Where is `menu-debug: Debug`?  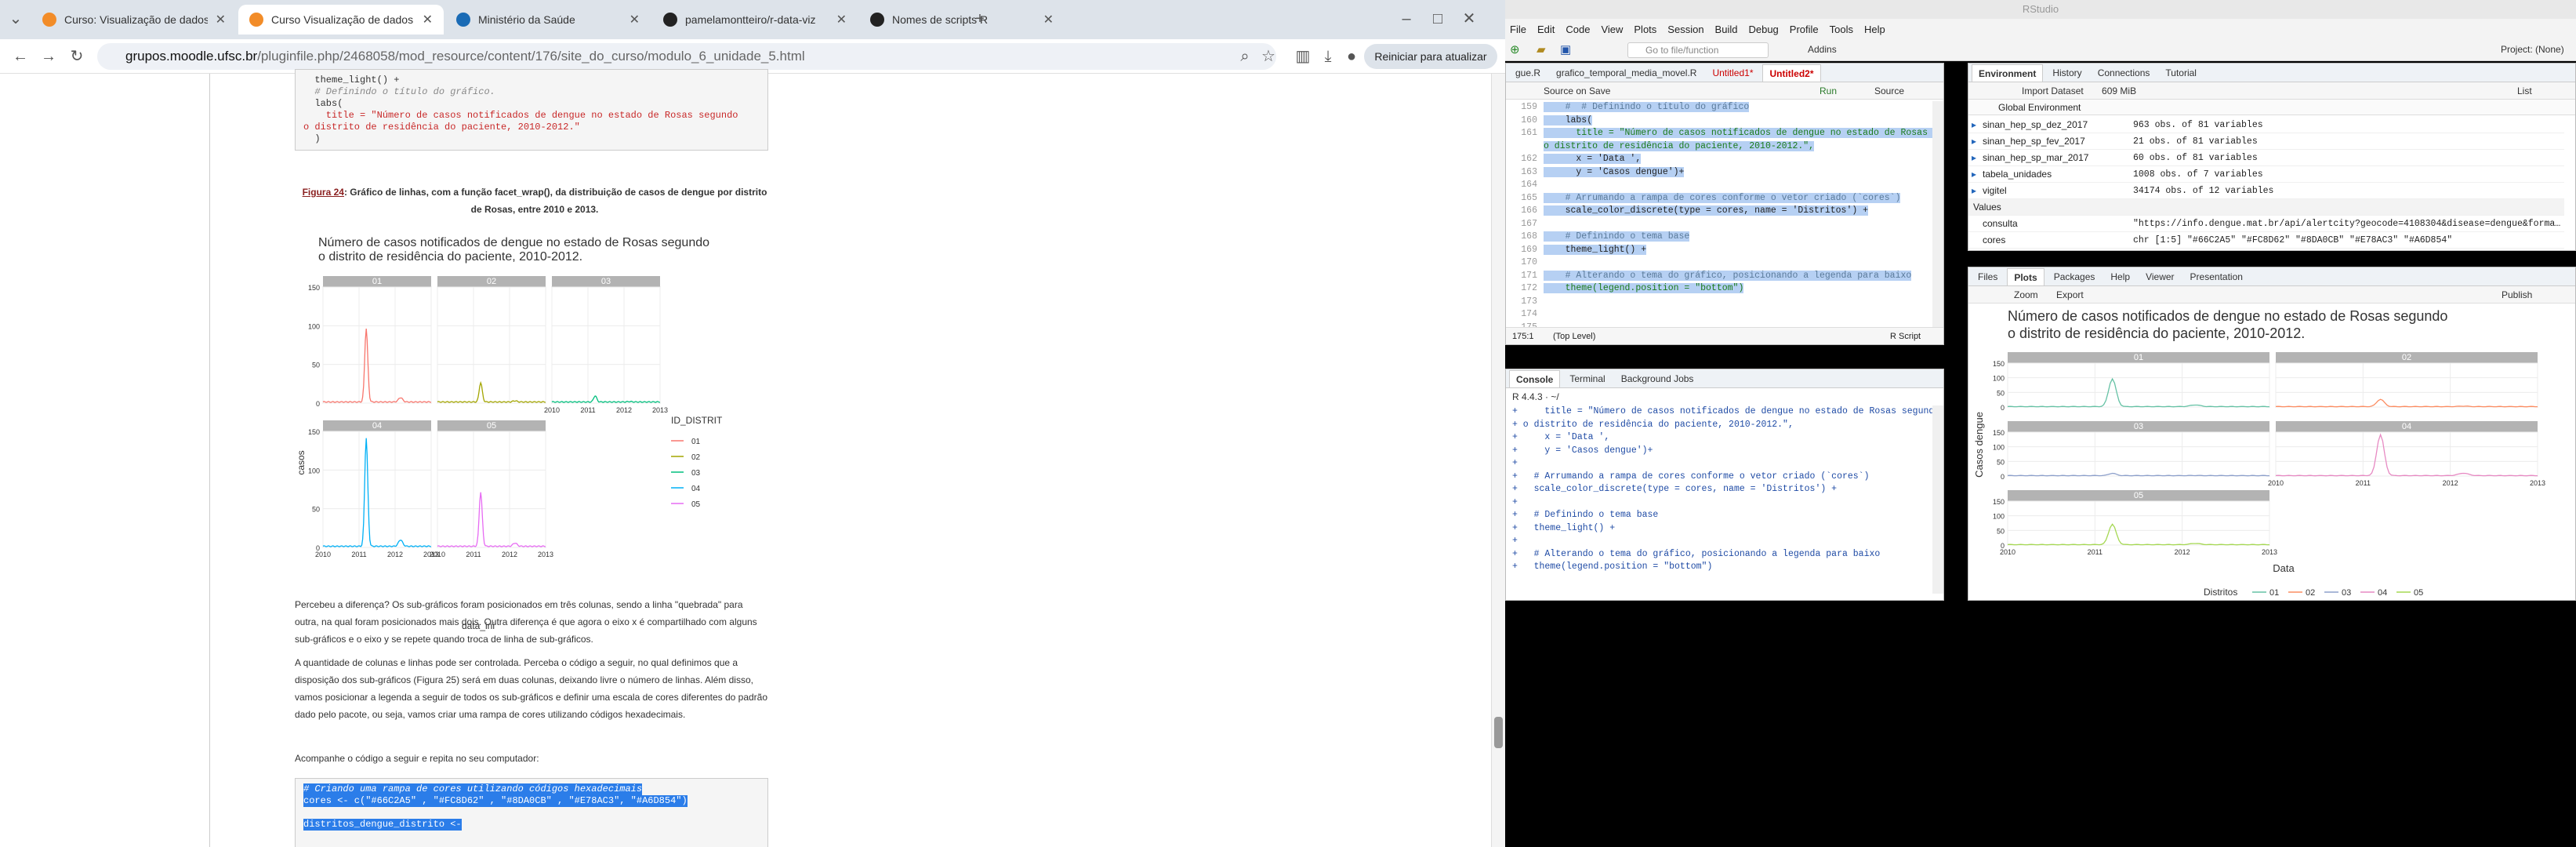
menu-debug: Debug is located at coordinates (1763, 29).